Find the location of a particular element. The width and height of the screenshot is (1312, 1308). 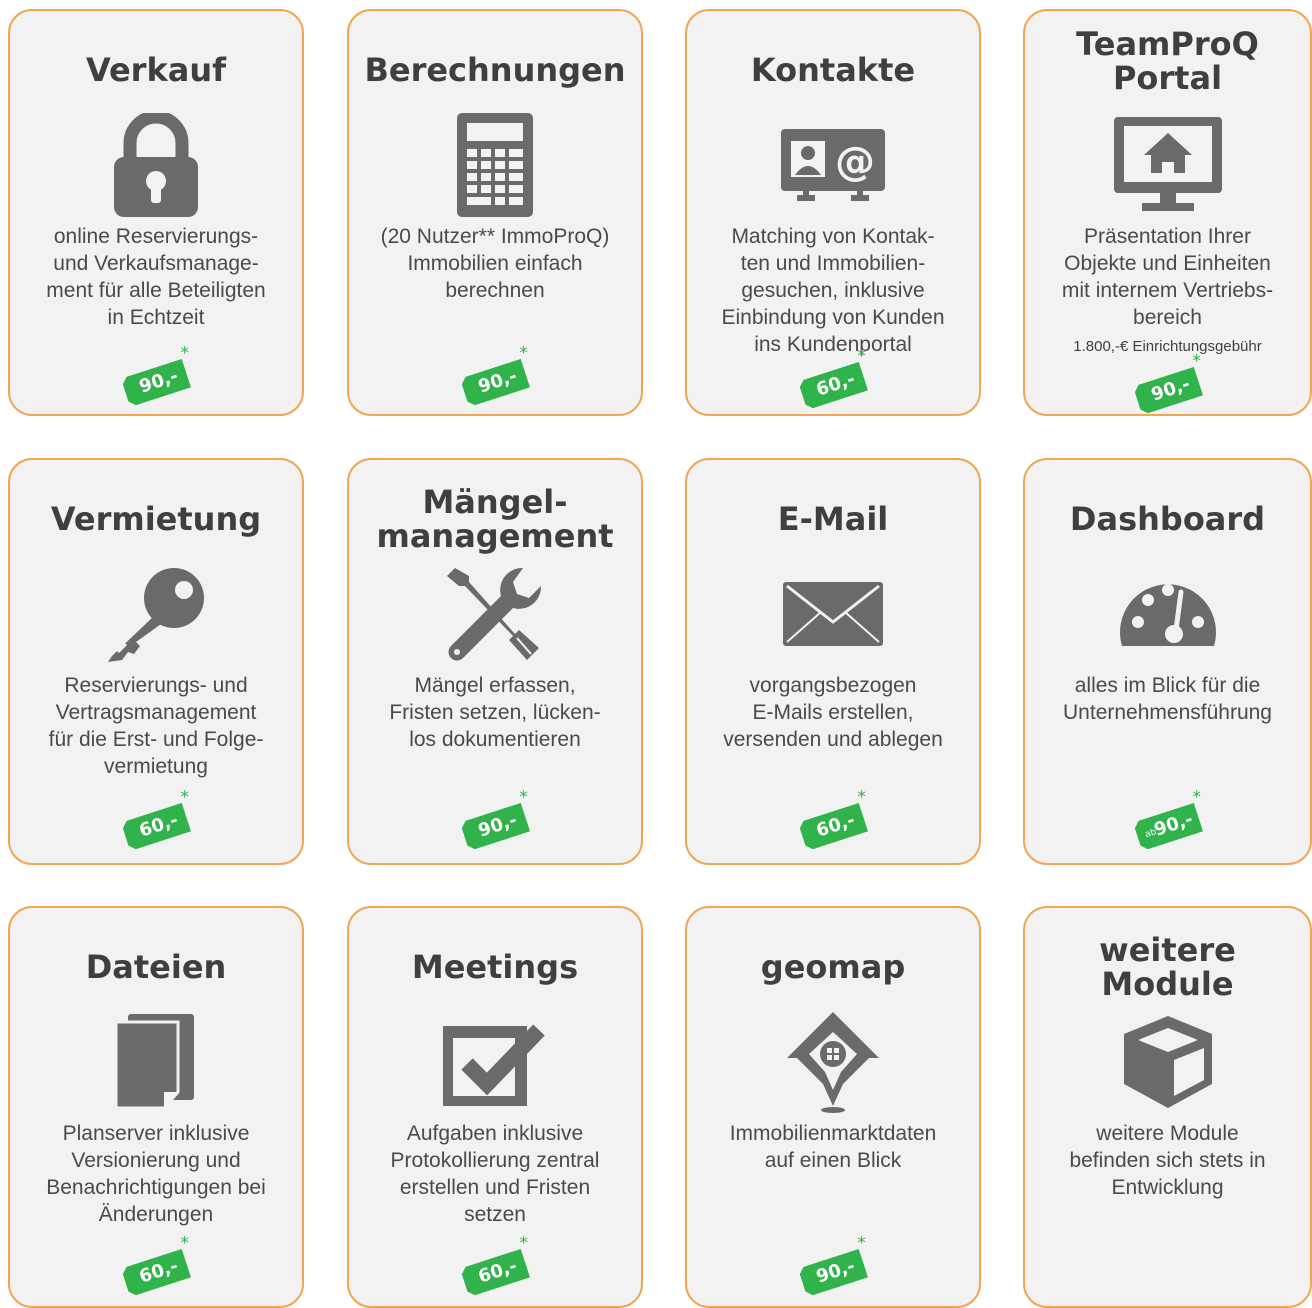

card-title: Verkauf is located at coordinates (156, 70).